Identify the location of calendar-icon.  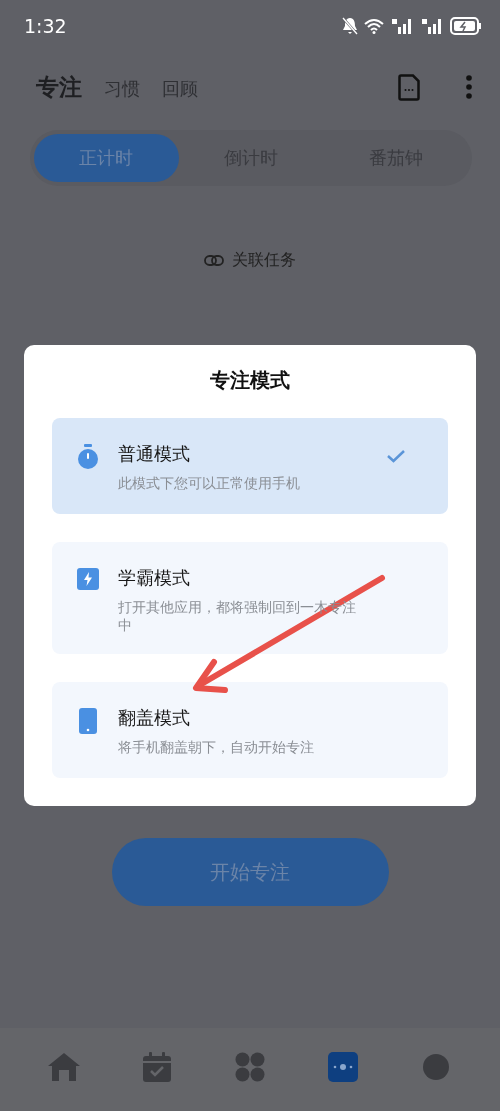
(157, 1066).